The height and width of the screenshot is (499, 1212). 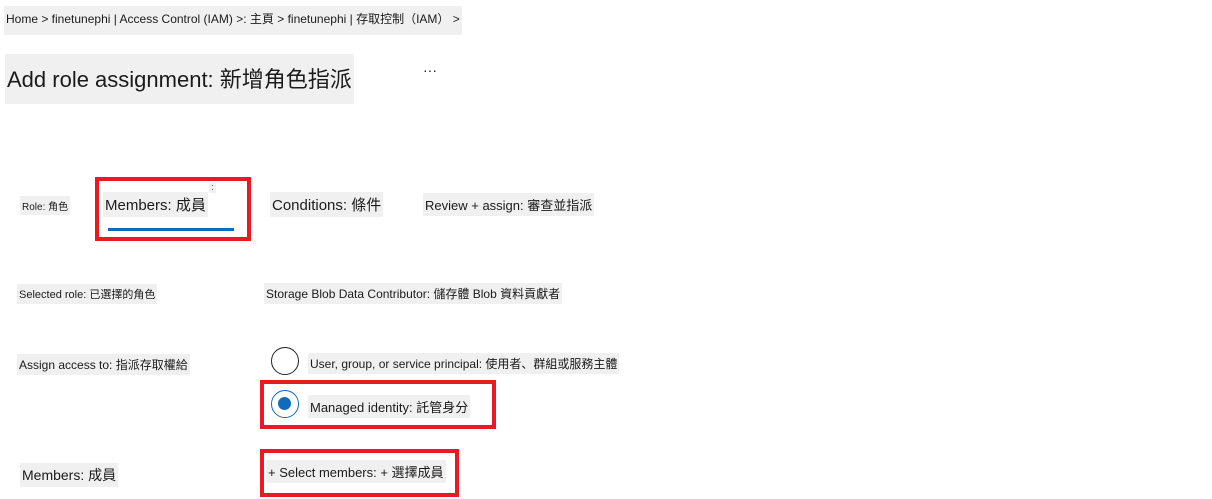 I want to click on more-options-button: ···, so click(x=430, y=70).